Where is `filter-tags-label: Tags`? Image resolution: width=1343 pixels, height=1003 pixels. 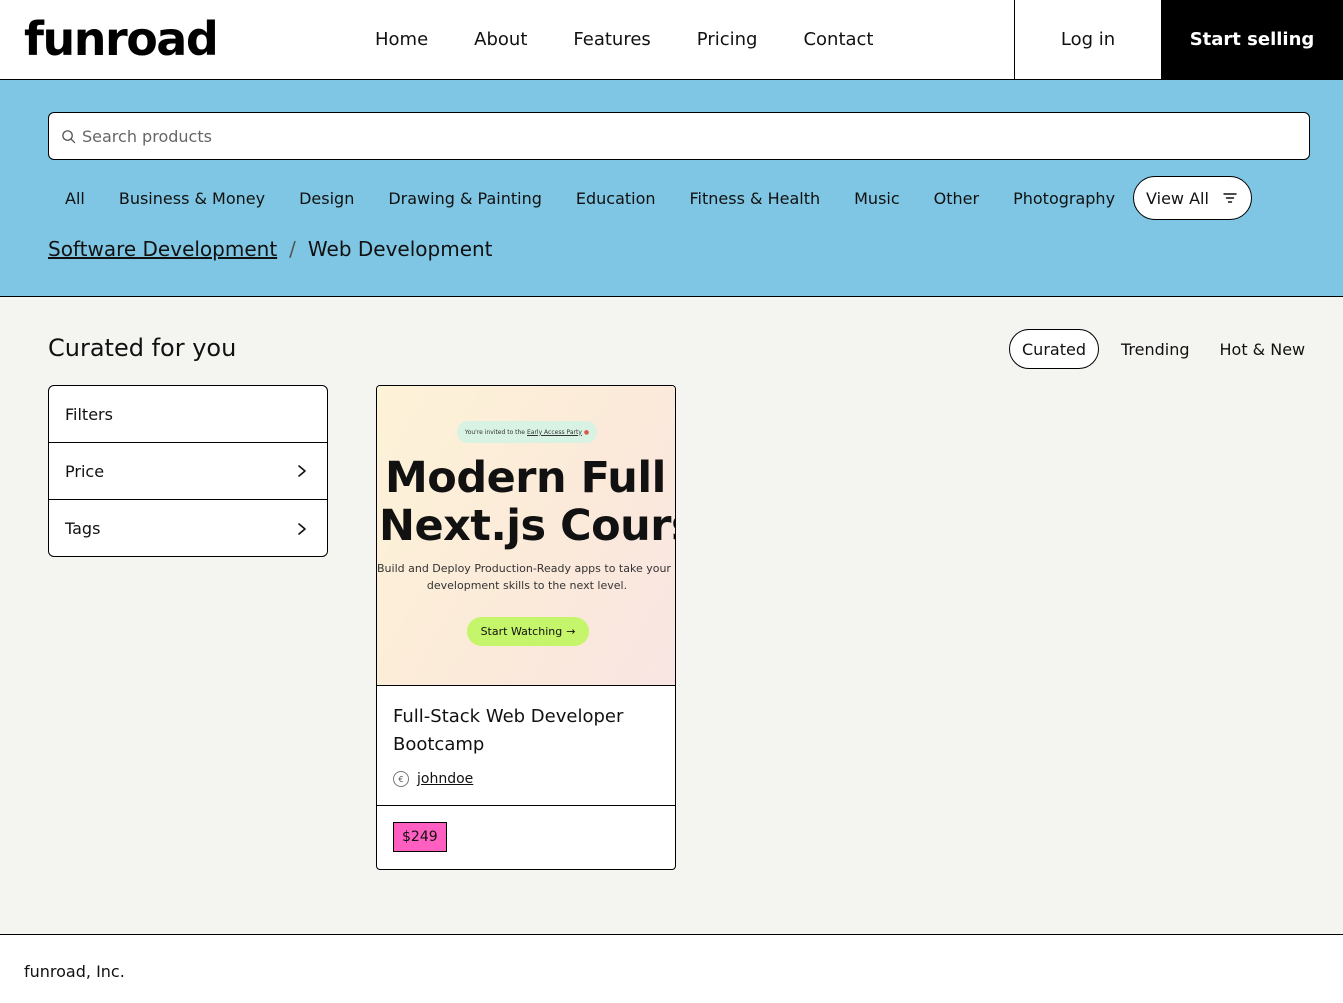 filter-tags-label: Tags is located at coordinates (83, 528).